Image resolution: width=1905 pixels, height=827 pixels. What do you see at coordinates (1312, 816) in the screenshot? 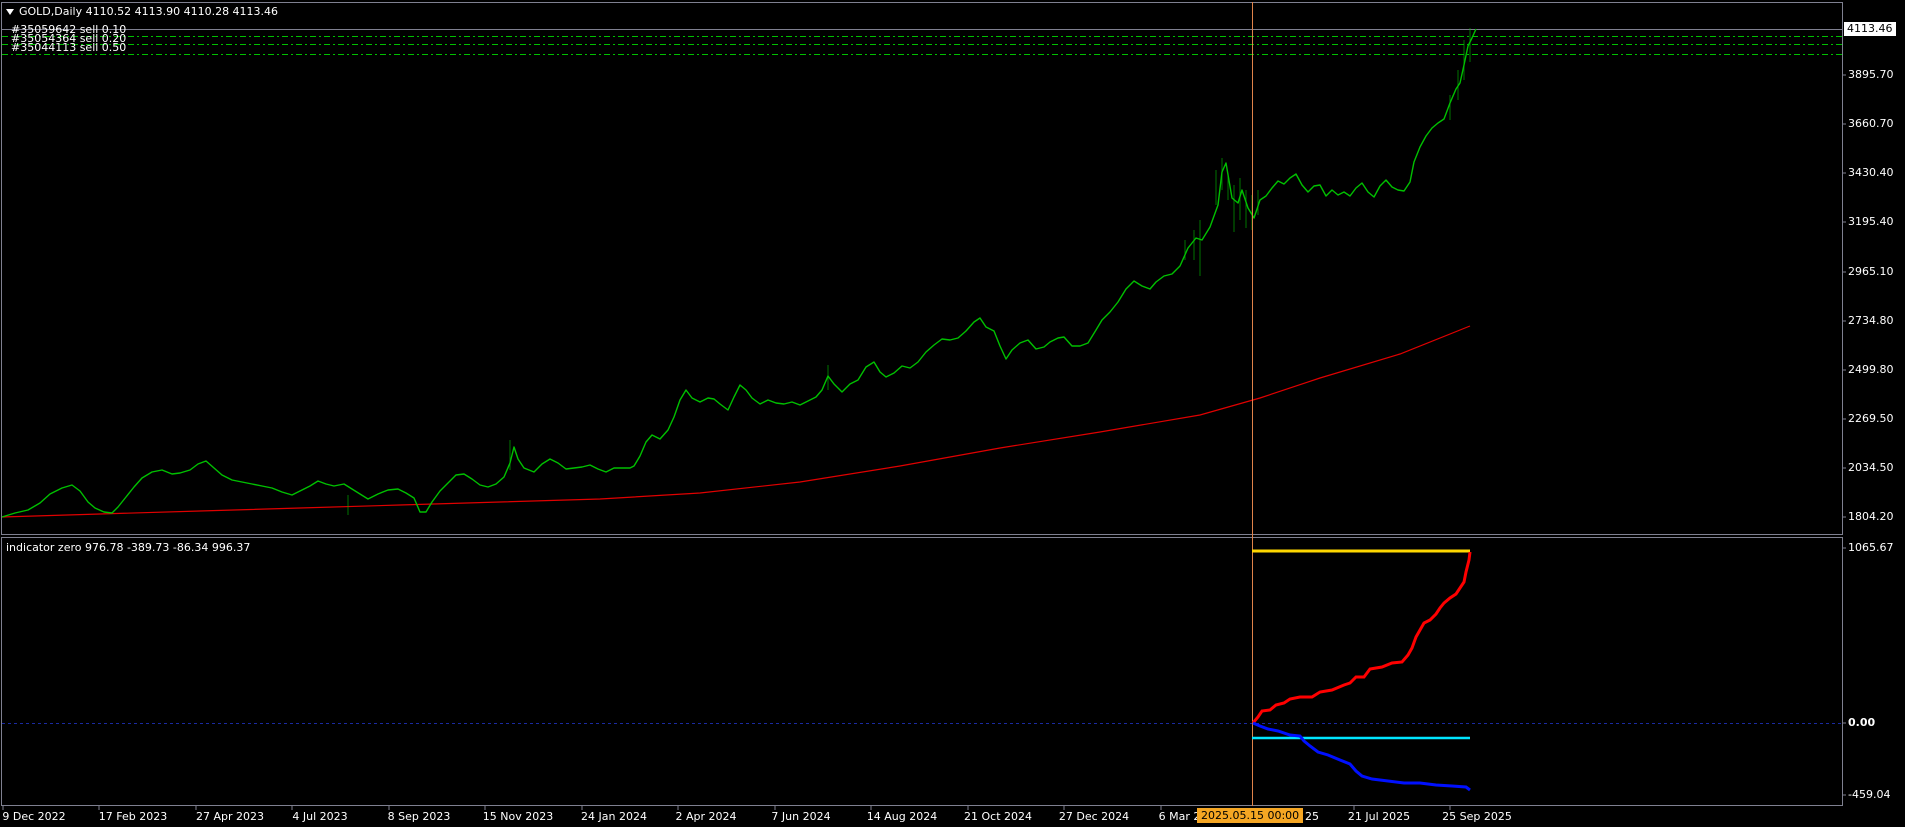
I see `time-label-fragment: 25` at bounding box center [1312, 816].